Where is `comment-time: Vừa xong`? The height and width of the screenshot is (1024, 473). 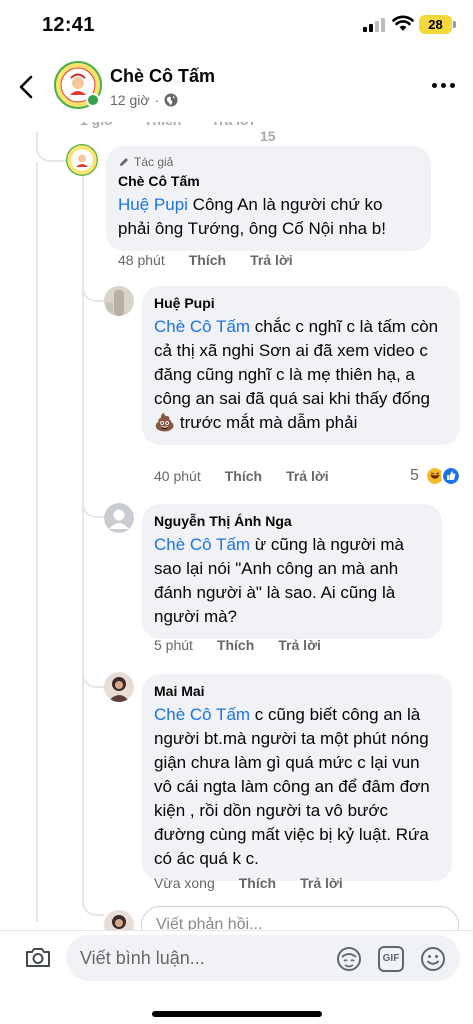 comment-time: Vừa xong is located at coordinates (184, 883).